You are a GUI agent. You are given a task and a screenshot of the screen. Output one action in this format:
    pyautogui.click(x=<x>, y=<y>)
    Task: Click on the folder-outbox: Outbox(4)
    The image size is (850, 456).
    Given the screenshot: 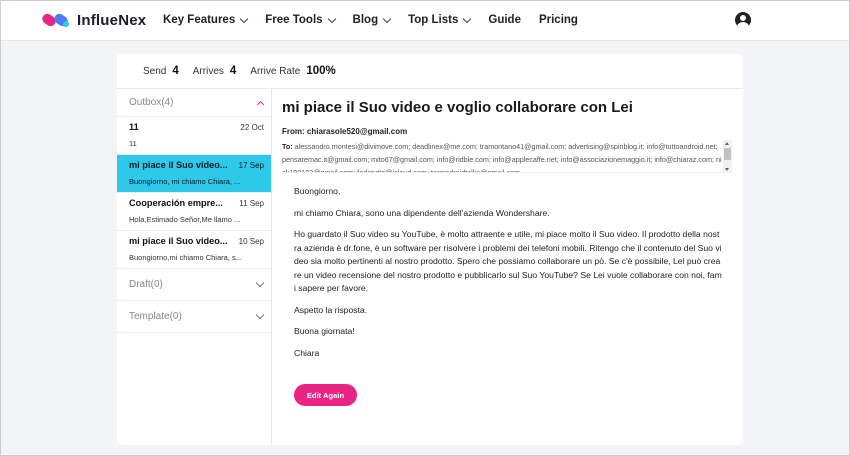 What is the action you would take?
    pyautogui.click(x=194, y=103)
    